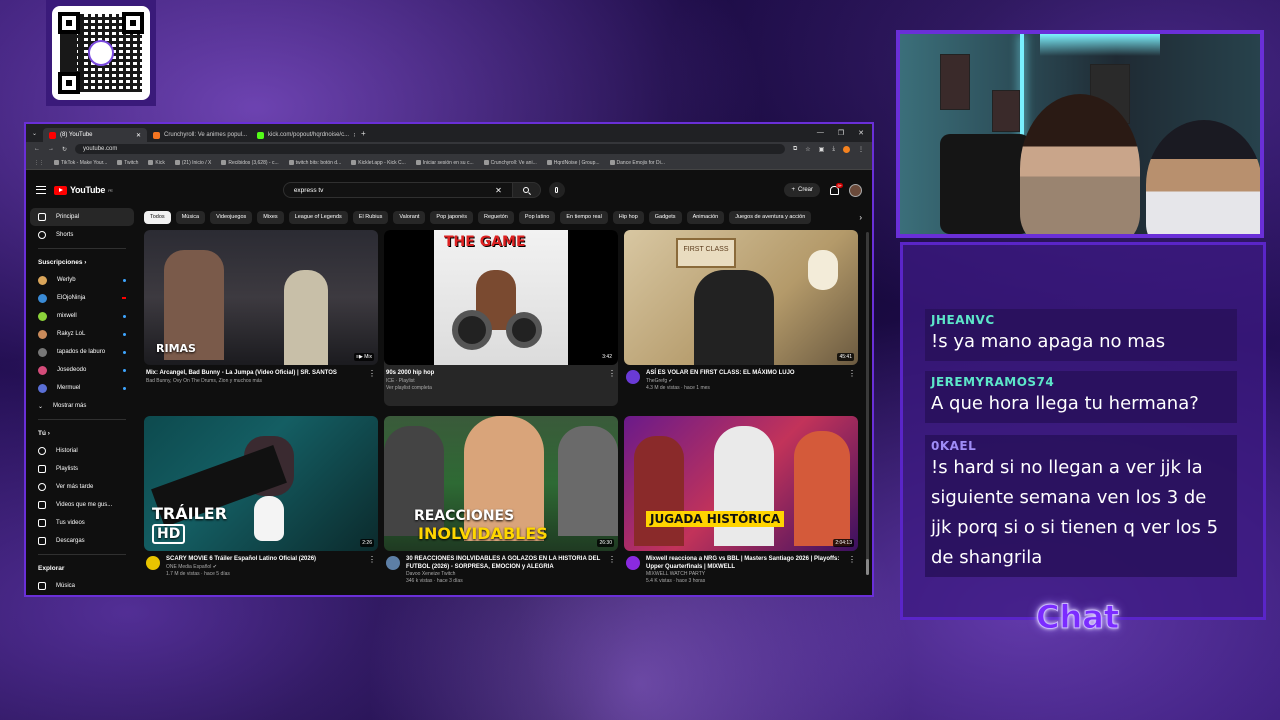  I want to click on video-channel: ONE Media Español ✔, so click(264, 567).